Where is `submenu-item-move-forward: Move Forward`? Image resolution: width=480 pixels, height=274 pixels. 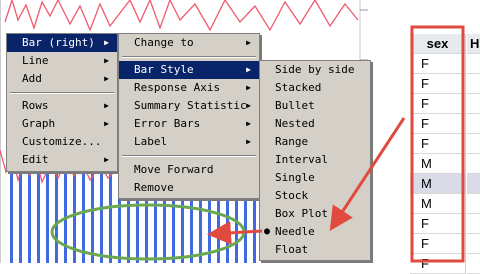 submenu-item-move-forward: Move Forward is located at coordinates (189, 170).